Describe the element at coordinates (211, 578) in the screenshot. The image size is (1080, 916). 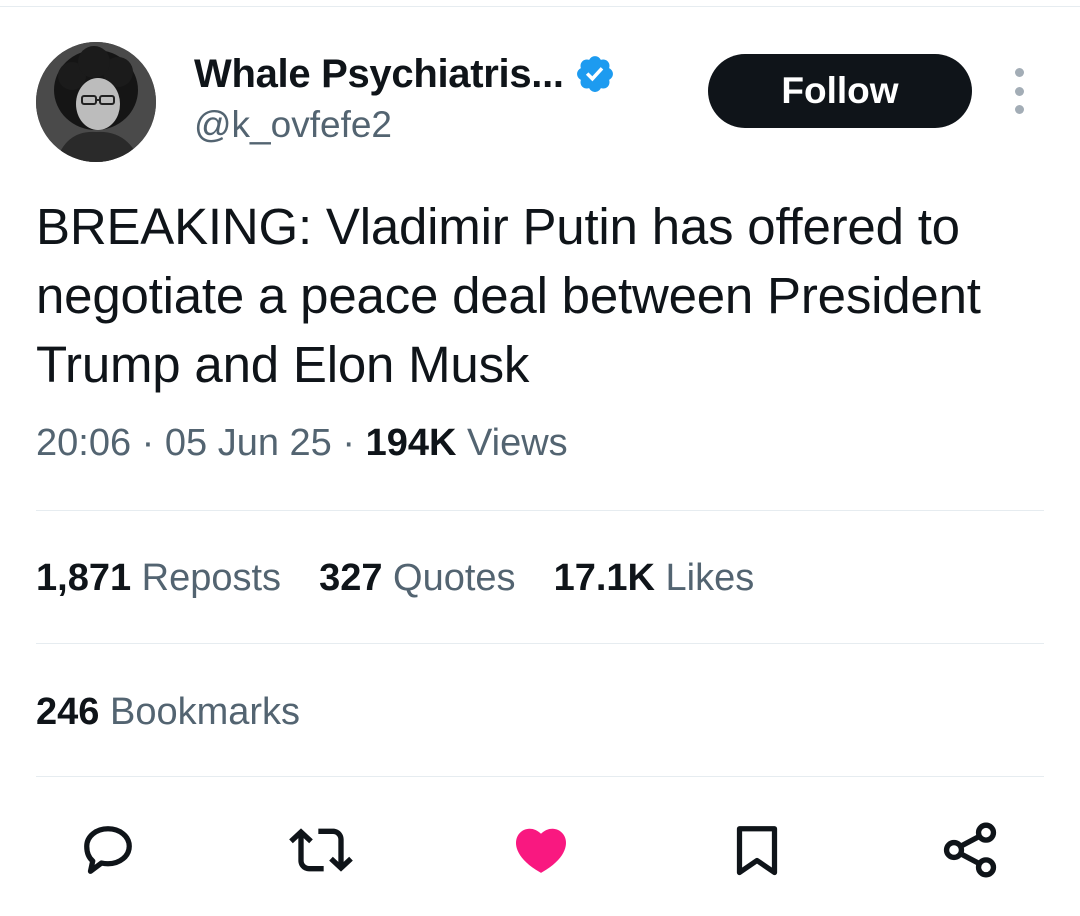
I see `reposts-label: Reposts` at that location.